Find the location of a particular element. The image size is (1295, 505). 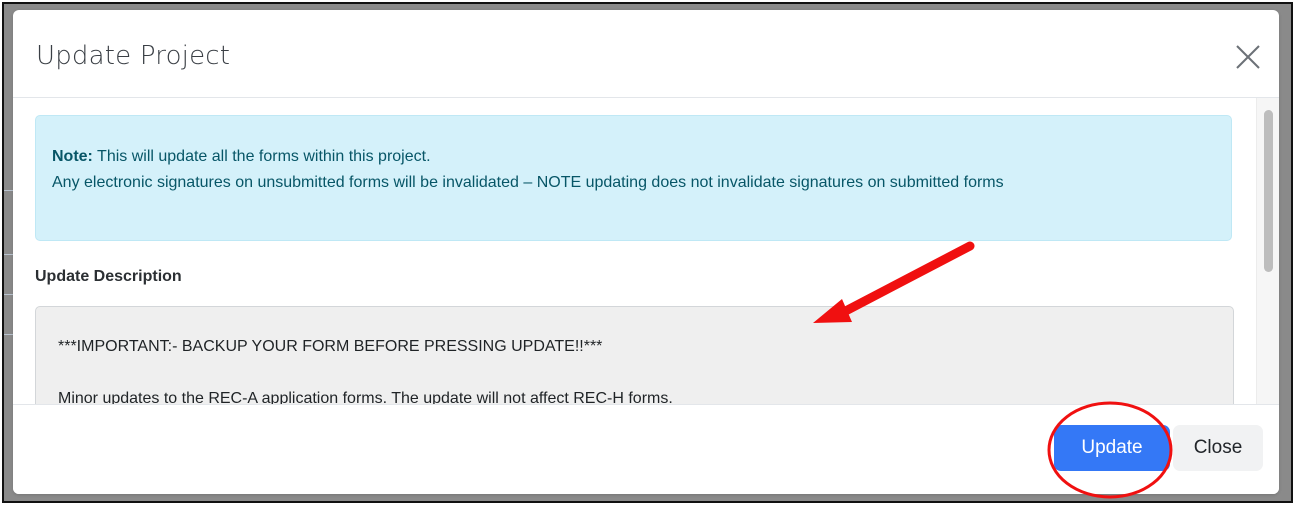

modal-scrollbar is located at coordinates (1267, 251).